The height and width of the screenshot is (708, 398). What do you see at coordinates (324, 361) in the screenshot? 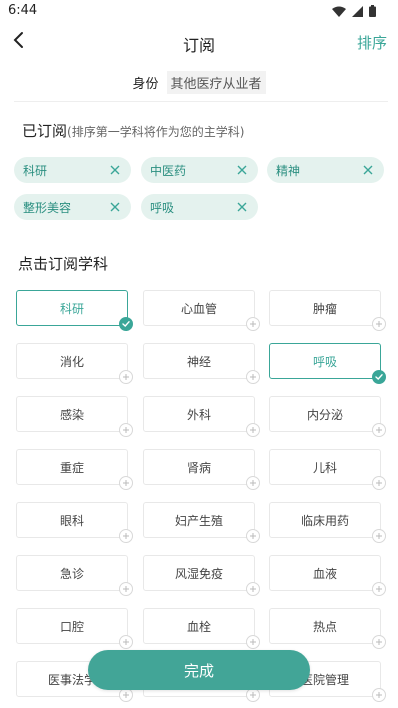
I see `subject-label: 呼吸` at bounding box center [324, 361].